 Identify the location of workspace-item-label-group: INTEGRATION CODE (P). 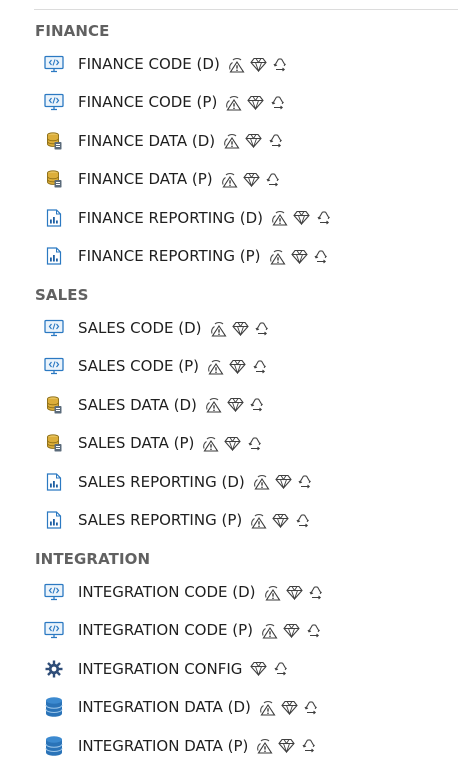
(200, 630).